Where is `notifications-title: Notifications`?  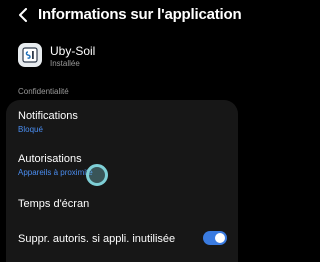 notifications-title: Notifications is located at coordinates (48, 116).